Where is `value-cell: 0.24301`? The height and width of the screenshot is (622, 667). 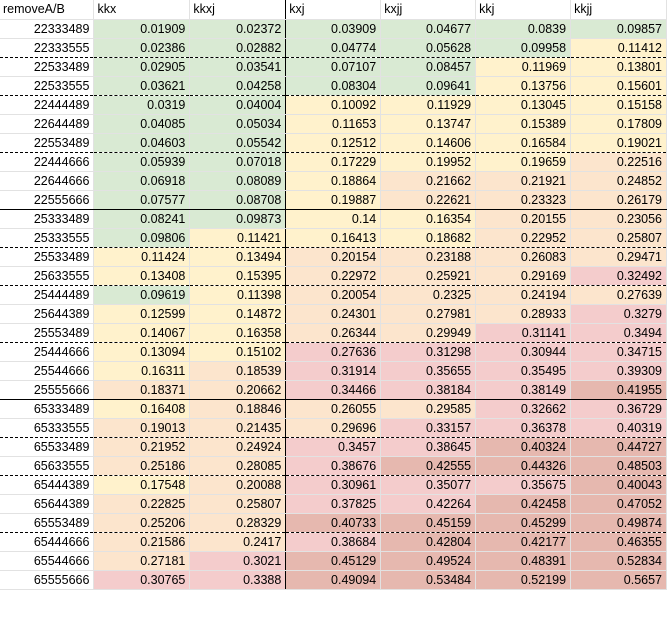
value-cell: 0.24301 is located at coordinates (333, 314).